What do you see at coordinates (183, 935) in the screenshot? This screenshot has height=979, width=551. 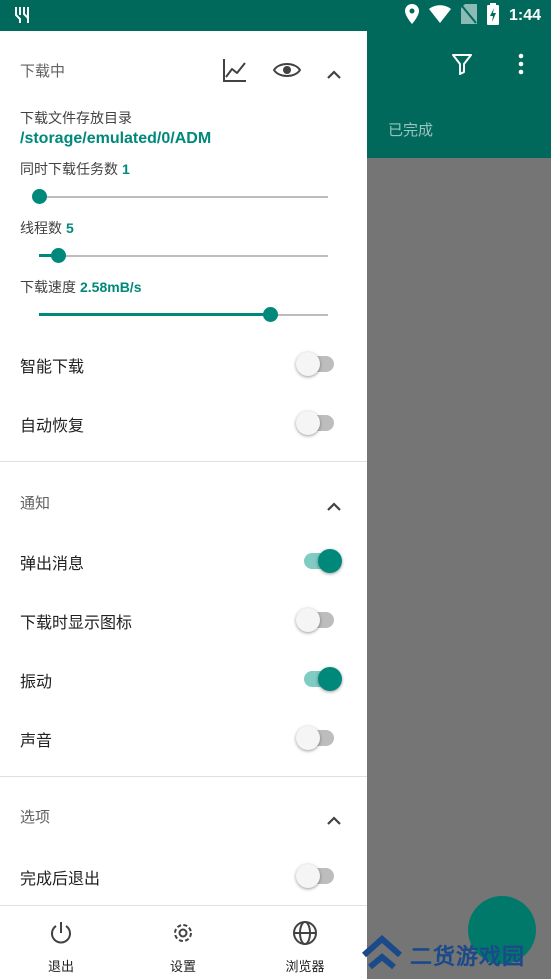 I see `gear-icon` at bounding box center [183, 935].